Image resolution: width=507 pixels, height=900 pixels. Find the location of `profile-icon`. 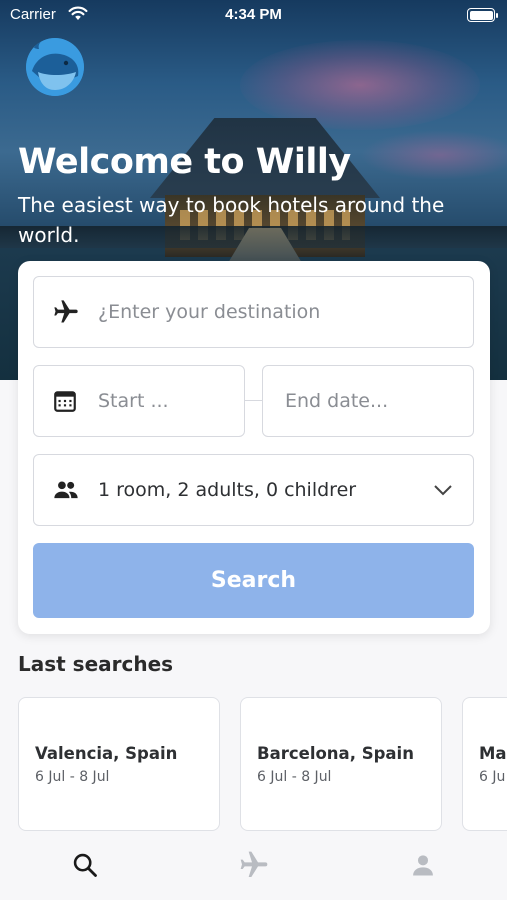

profile-icon is located at coordinates (423, 867).